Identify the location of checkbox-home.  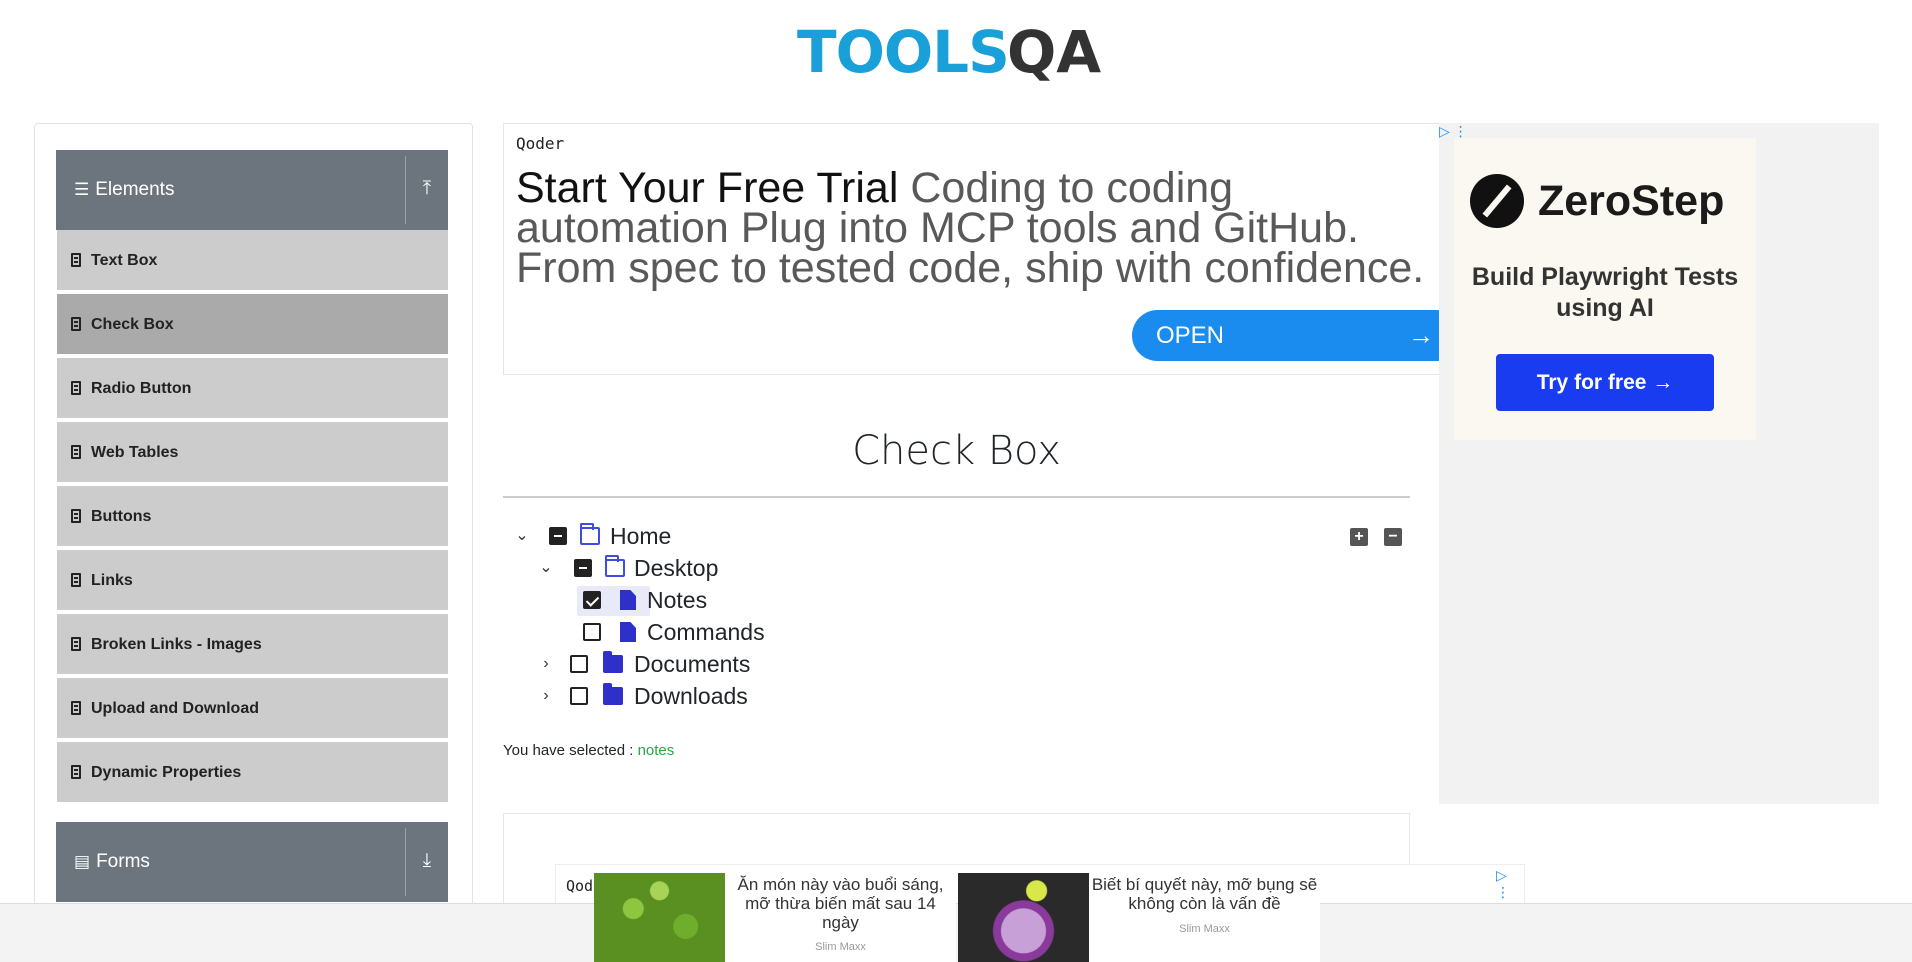
(558, 536).